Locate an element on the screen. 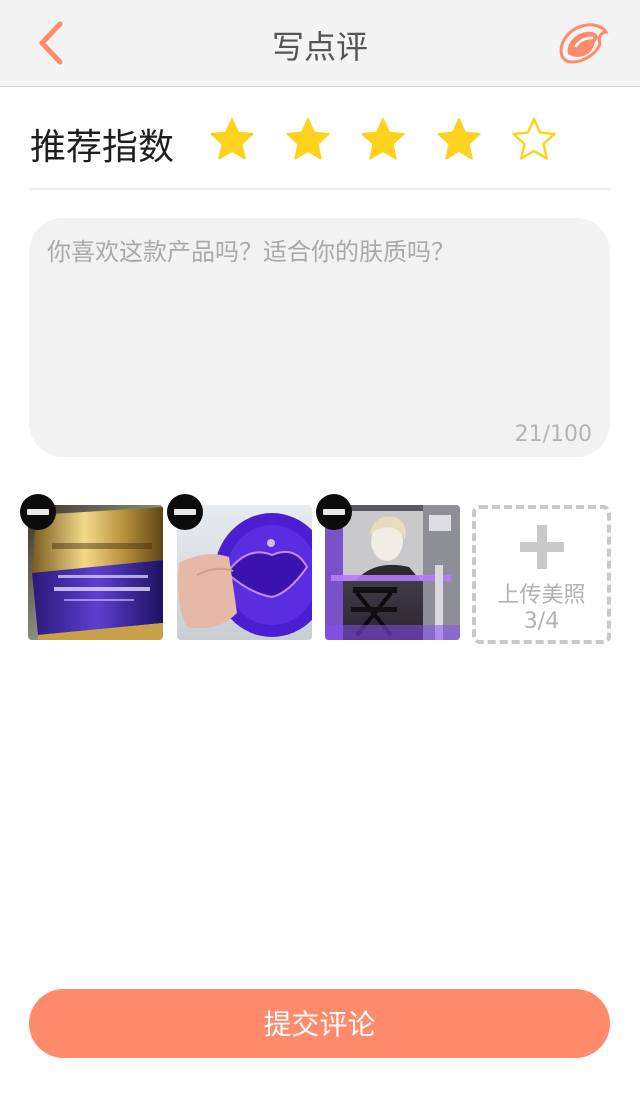  submit-review-button: 提交评论 is located at coordinates (319, 1023).